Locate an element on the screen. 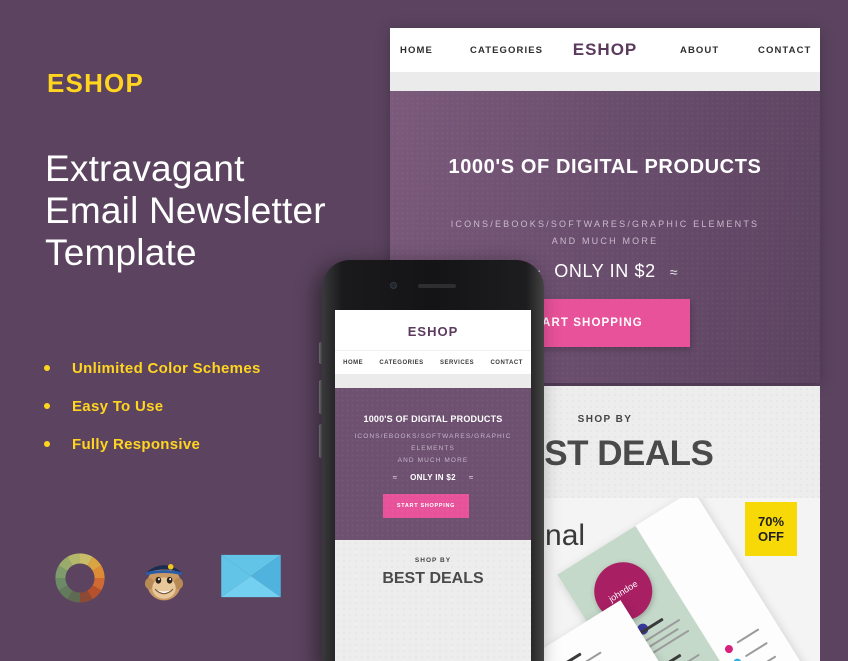  feature-label: Easy To Use is located at coordinates (118, 406).